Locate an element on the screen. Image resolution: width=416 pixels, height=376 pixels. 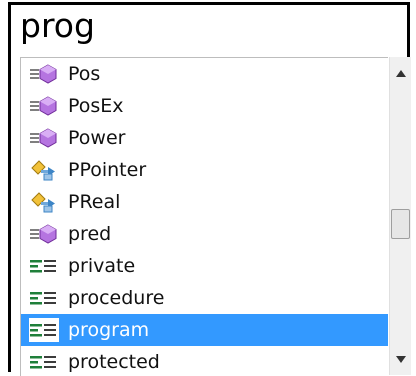
list-item-label: pred is located at coordinates (90, 234).